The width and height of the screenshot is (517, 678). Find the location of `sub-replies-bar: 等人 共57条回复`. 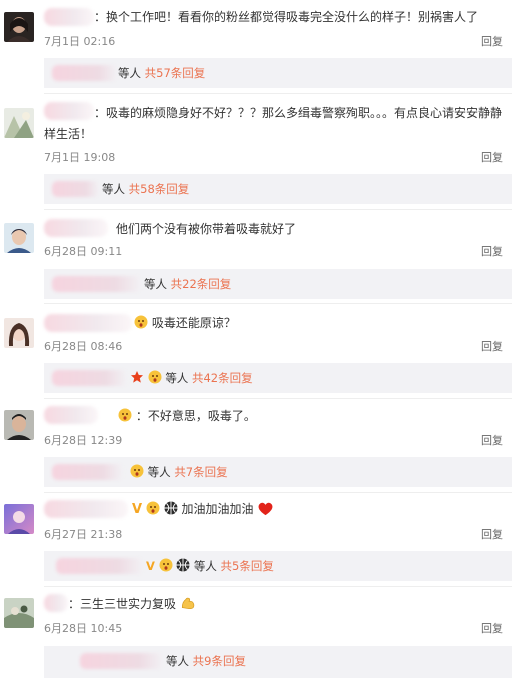

sub-replies-bar: 等人 共57条回复 is located at coordinates (278, 73).